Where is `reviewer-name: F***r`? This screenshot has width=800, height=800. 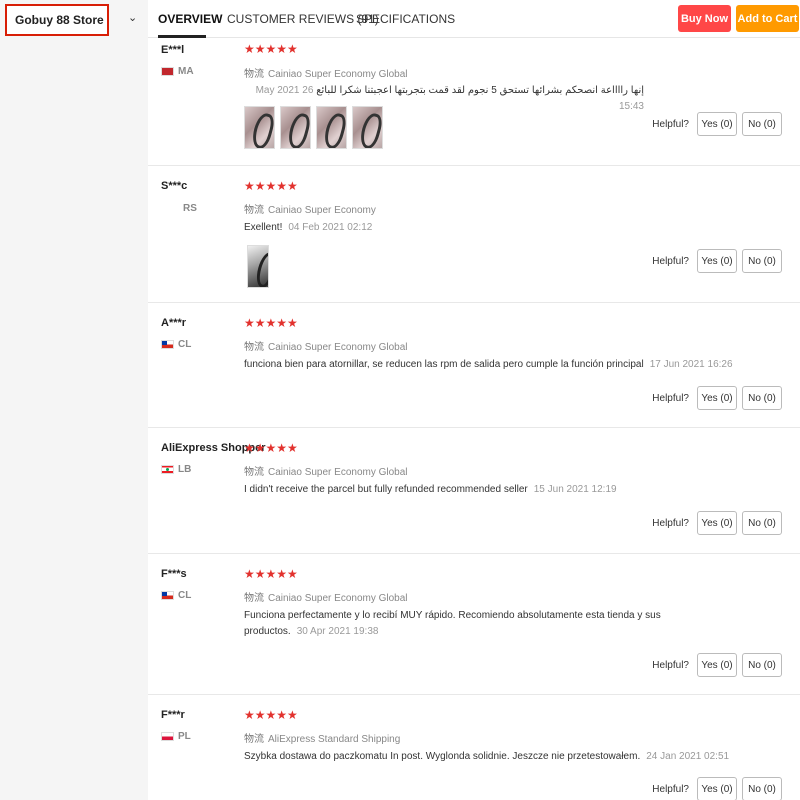 reviewer-name: F***r is located at coordinates (173, 715).